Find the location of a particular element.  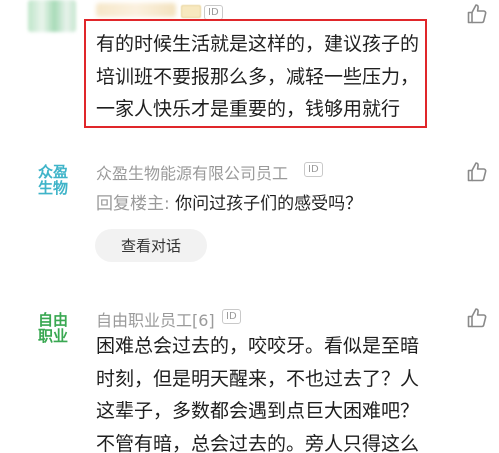

comment-line: 培训班不要报那么多，减轻一些压力， is located at coordinates (258, 76).